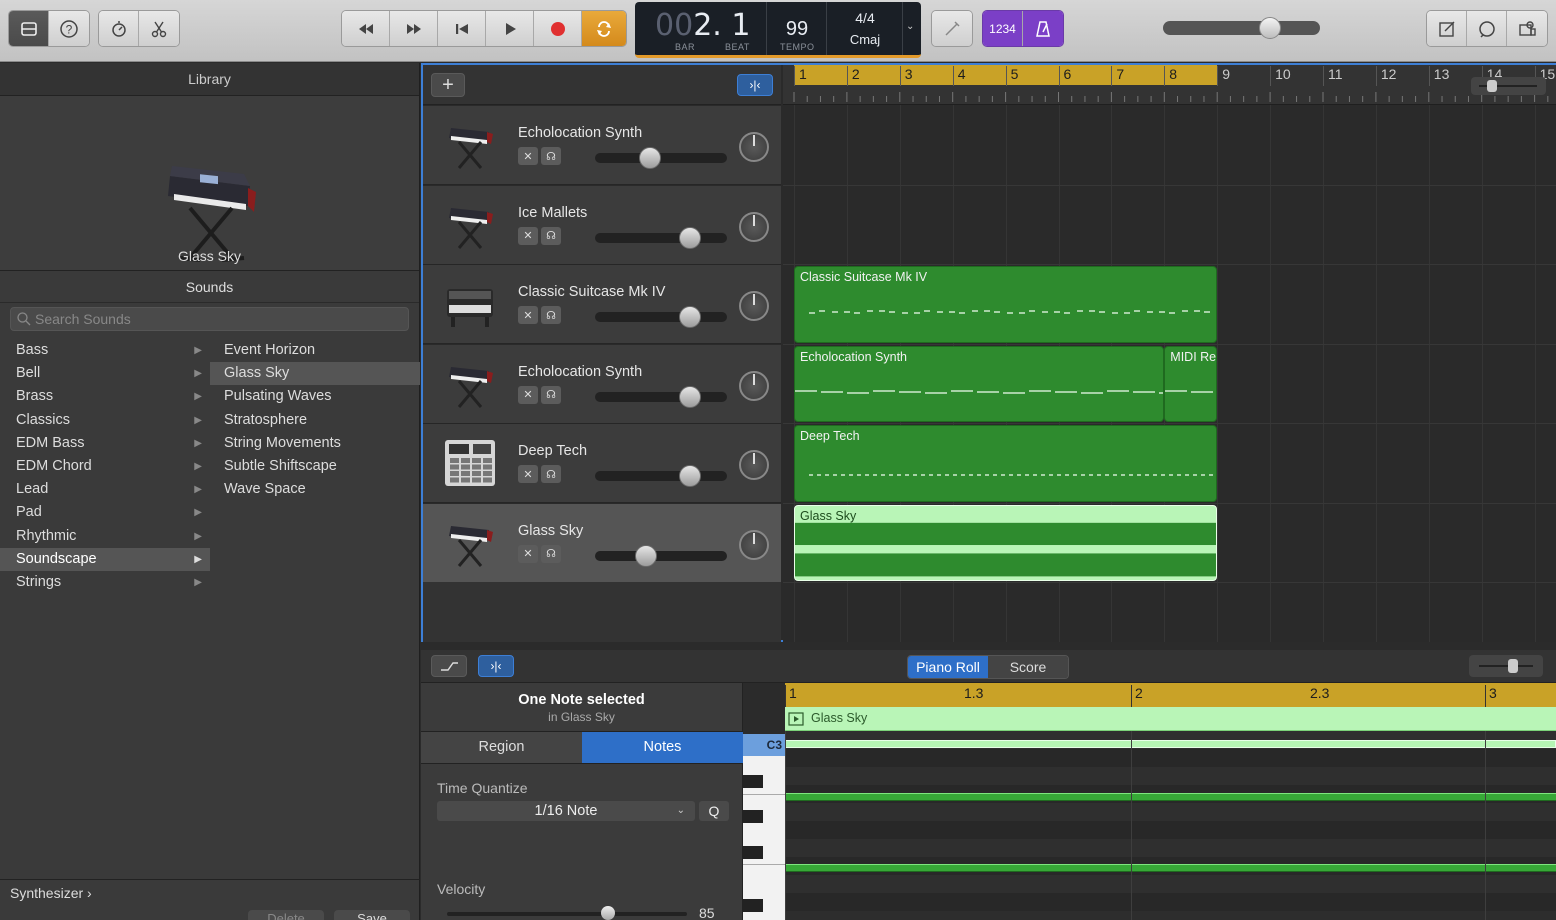 This screenshot has width=1556, height=920. I want to click on save-button: Save, so click(372, 915).